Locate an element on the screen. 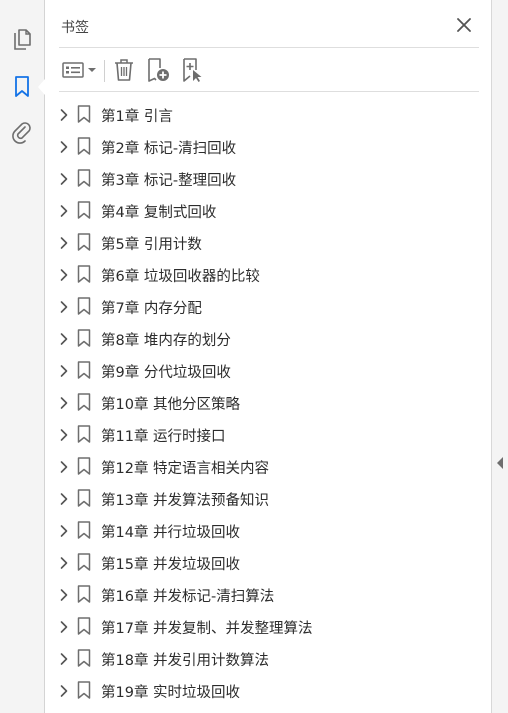 The image size is (508, 713). bookmark-from-selection-button is located at coordinates (192, 70).